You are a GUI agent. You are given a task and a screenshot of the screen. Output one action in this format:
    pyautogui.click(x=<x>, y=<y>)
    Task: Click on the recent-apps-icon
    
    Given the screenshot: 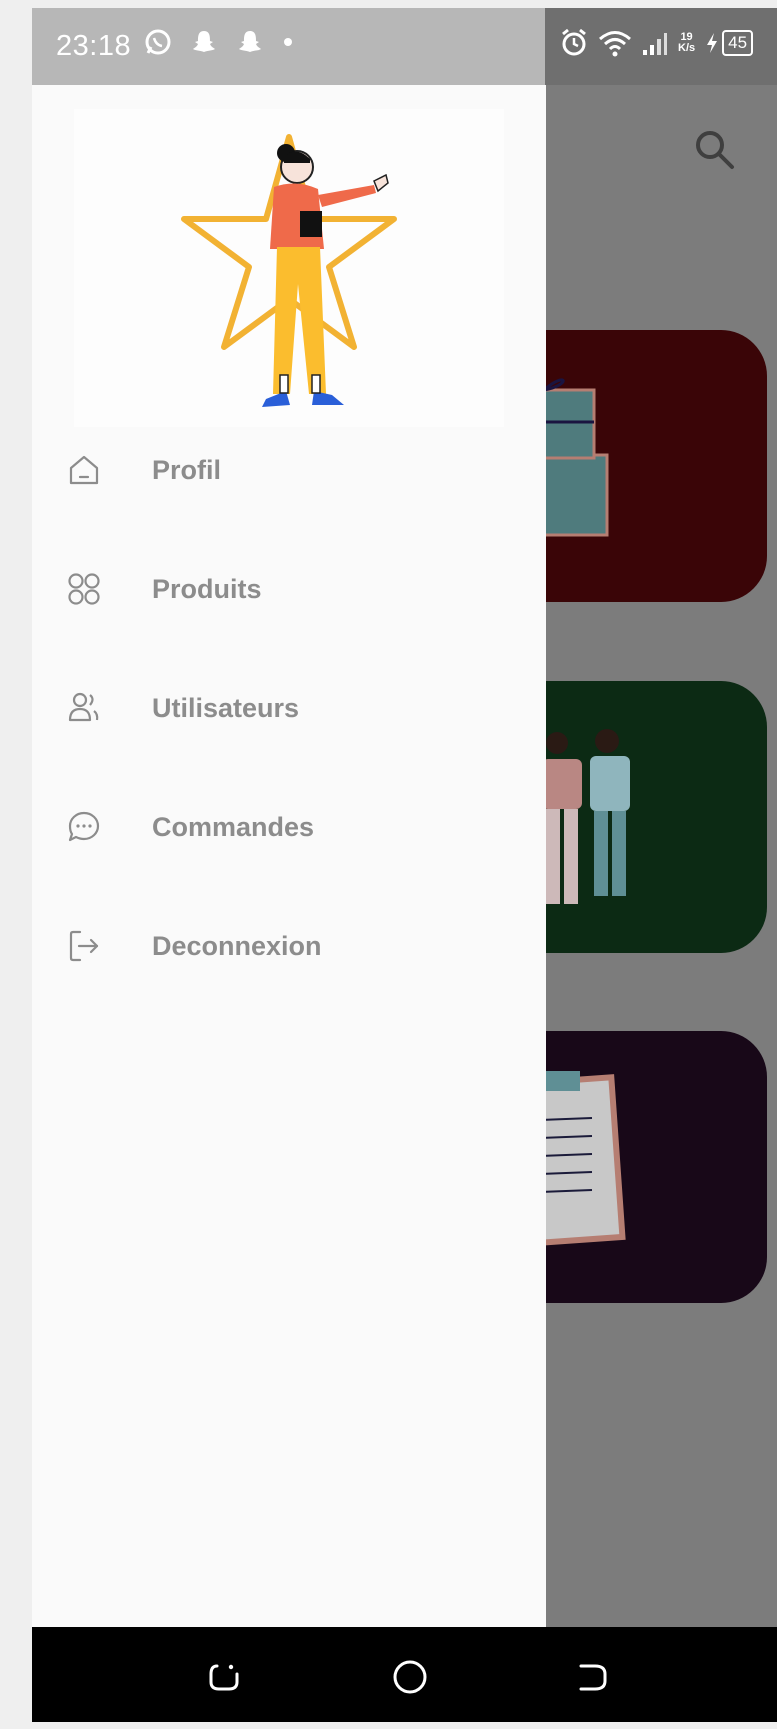 What is the action you would take?
    pyautogui.click(x=224, y=1677)
    